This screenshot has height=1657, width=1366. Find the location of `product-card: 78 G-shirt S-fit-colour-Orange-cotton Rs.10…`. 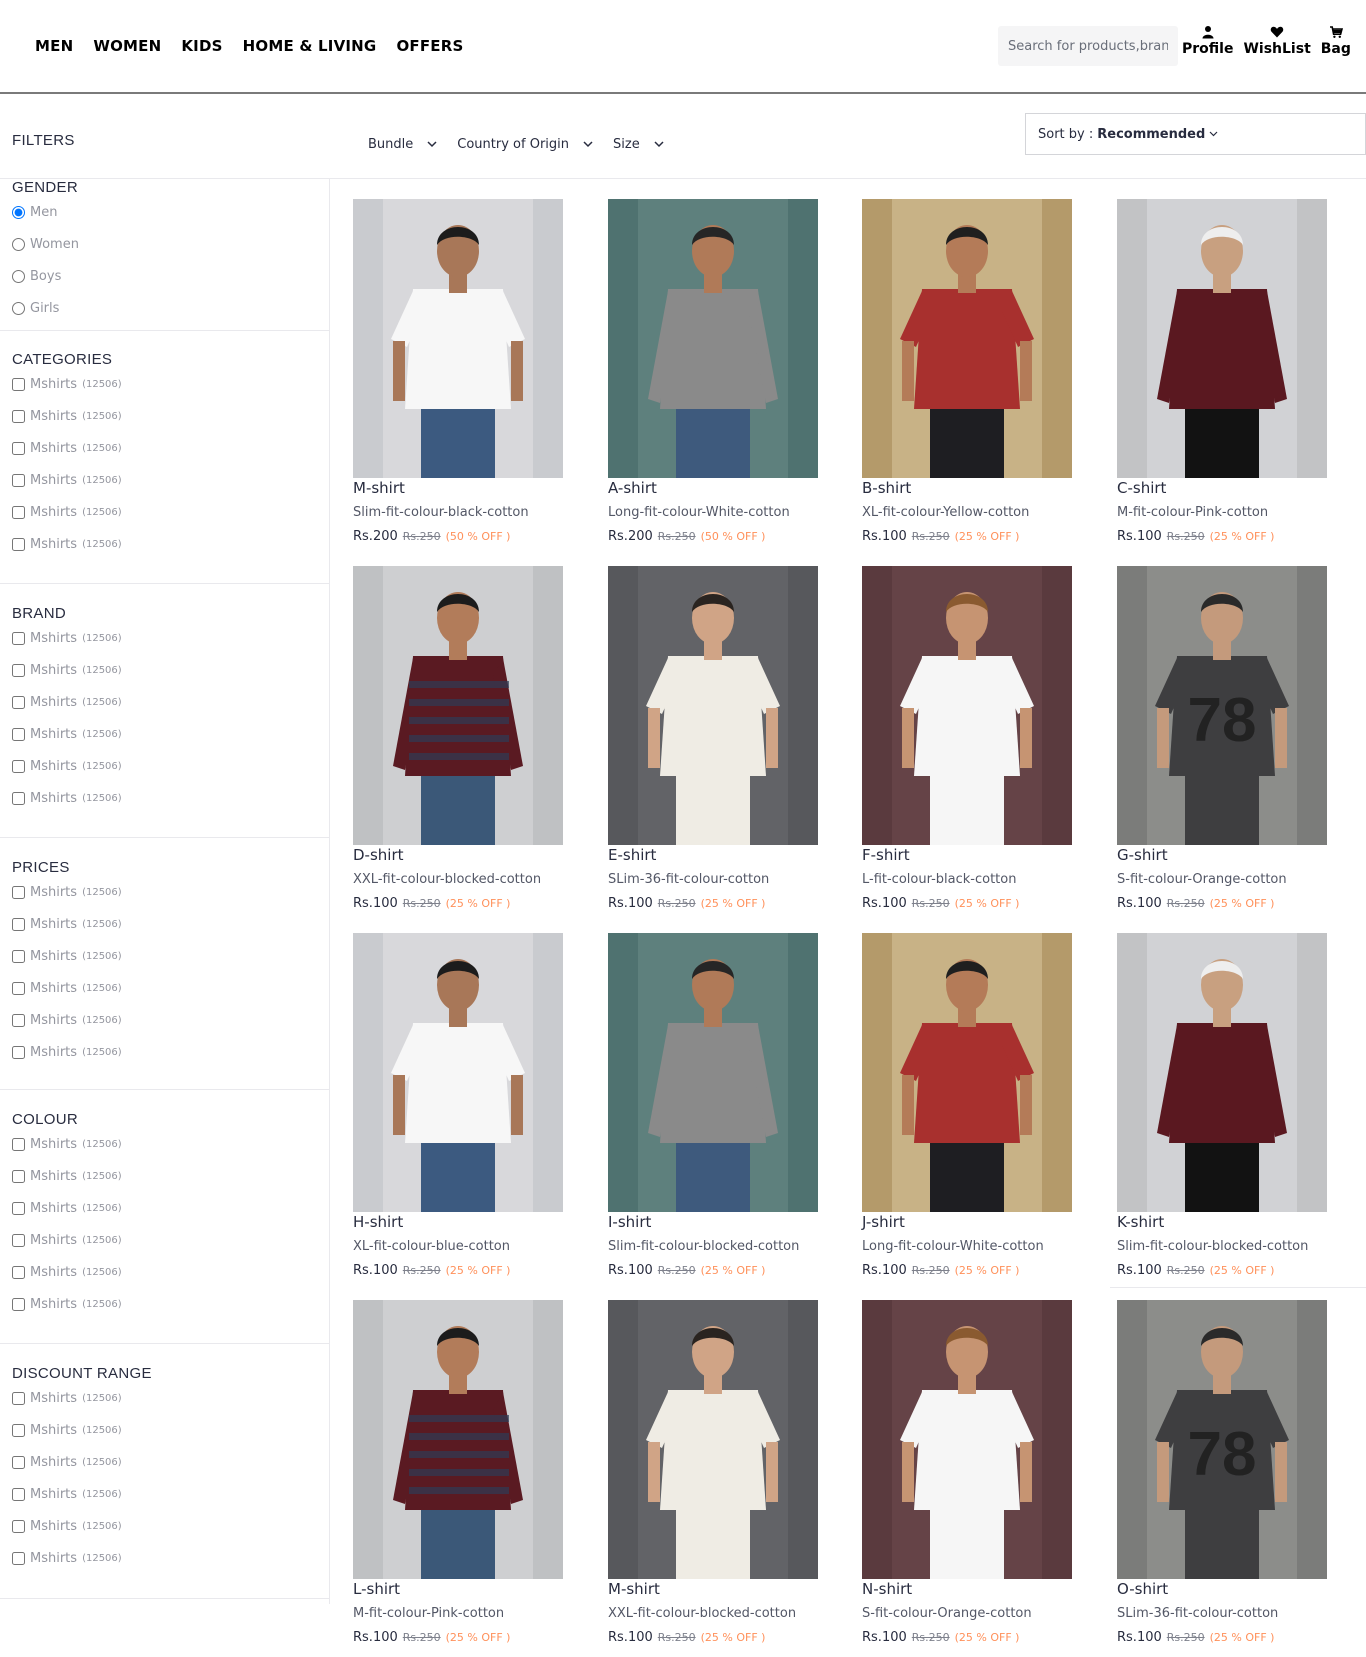

product-card: 78 G-shirt S-fit-colour-Orange-cotton Rs.10… is located at coordinates (1223, 738).